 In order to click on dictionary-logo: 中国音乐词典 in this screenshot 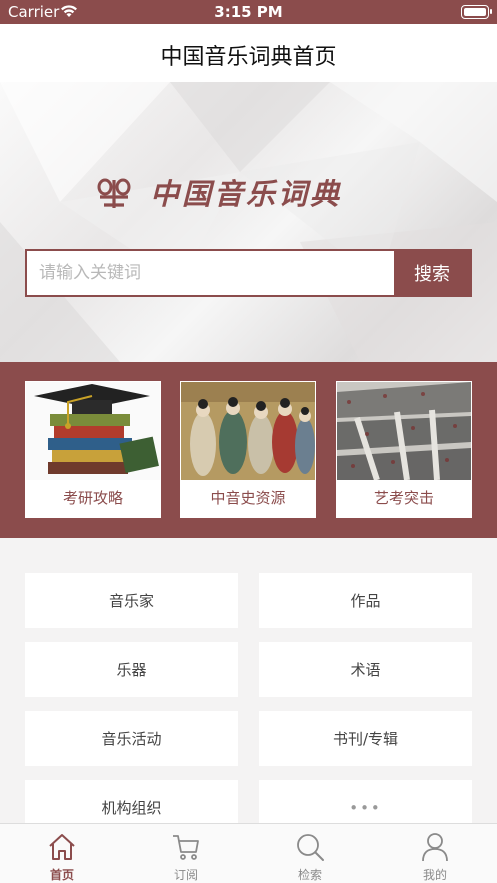, I will do `click(251, 192)`.